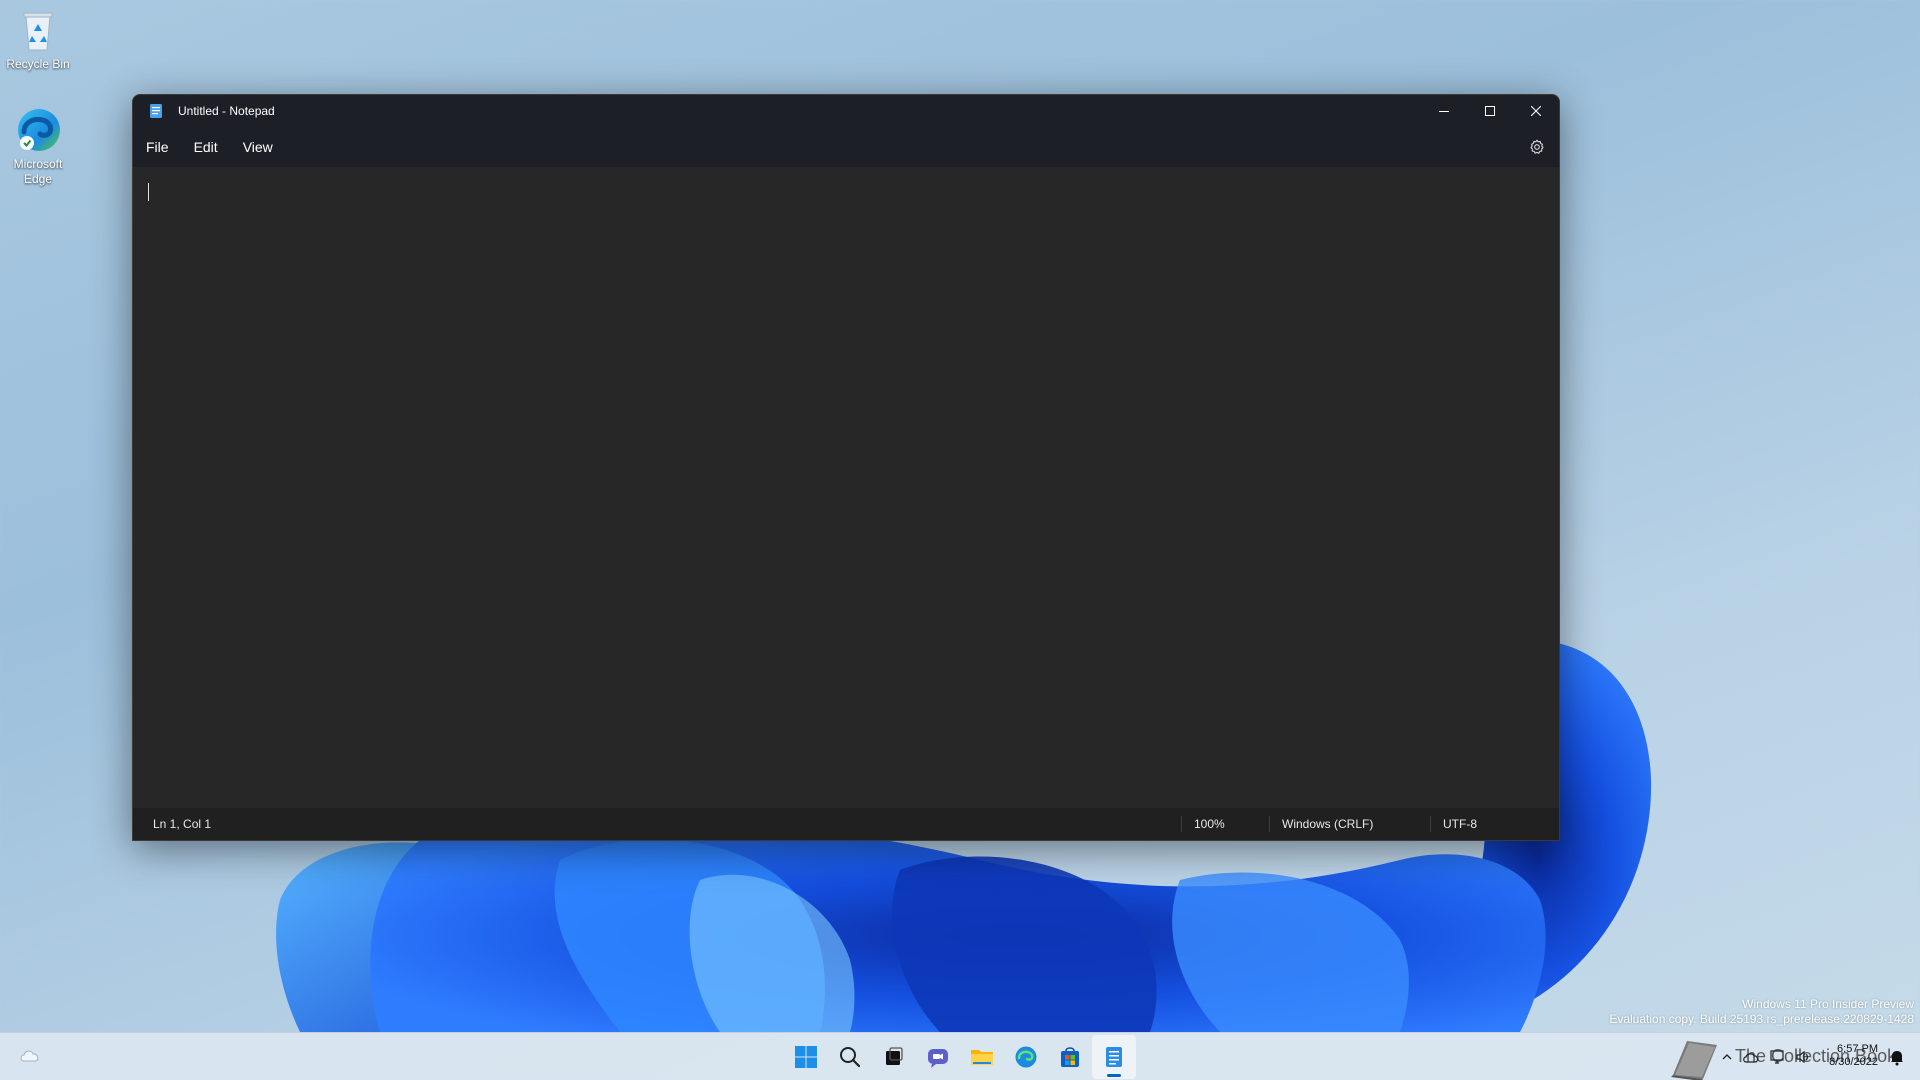  What do you see at coordinates (226, 111) in the screenshot?
I see `window-title: Untitled - Notepad` at bounding box center [226, 111].